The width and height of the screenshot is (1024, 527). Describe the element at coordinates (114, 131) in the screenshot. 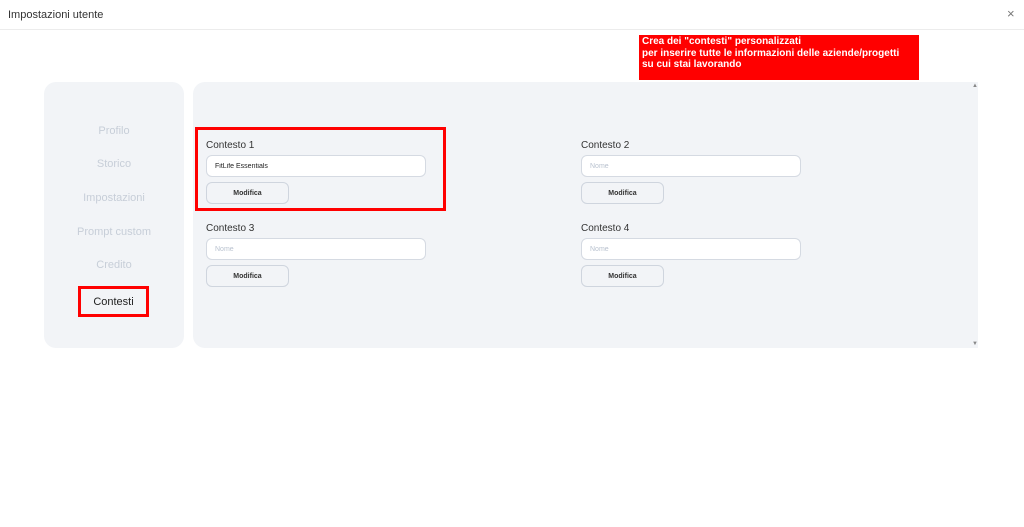

I see `sidebar-item-profilo: Profilo` at that location.